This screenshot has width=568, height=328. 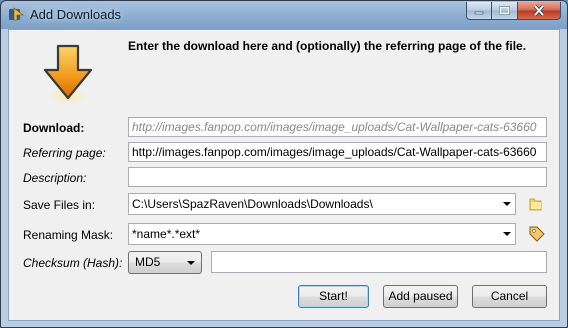 I want to click on add-paused-button-label: Add paused, so click(x=420, y=296).